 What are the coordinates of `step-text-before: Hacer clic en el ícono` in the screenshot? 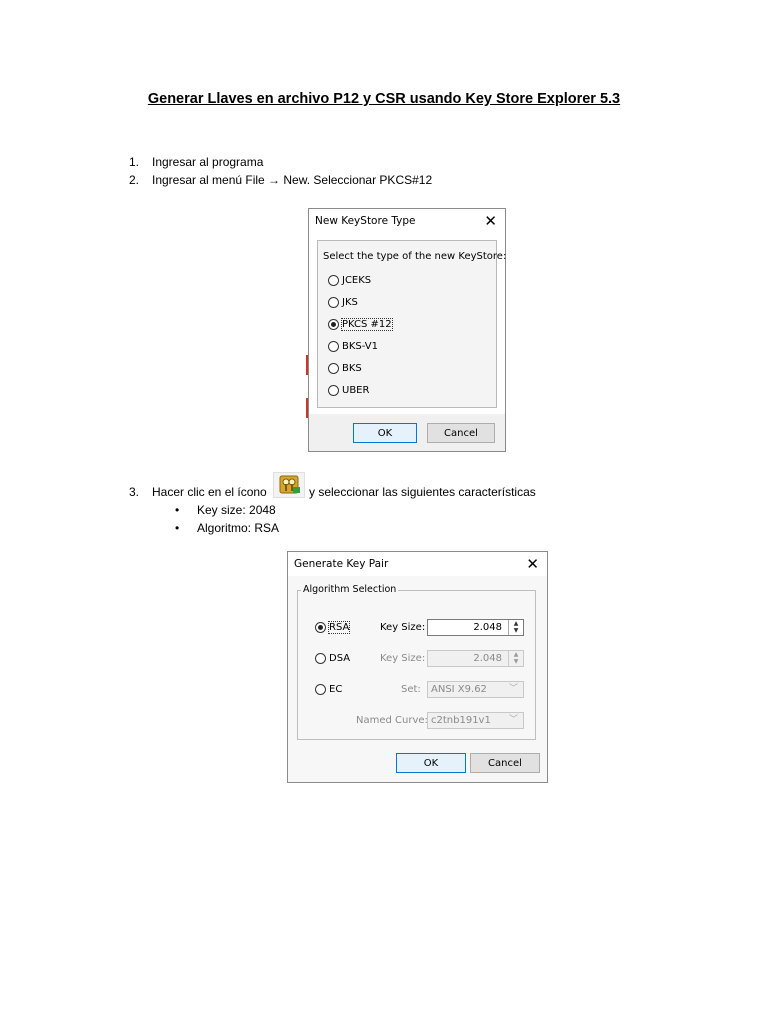 It's located at (209, 492).